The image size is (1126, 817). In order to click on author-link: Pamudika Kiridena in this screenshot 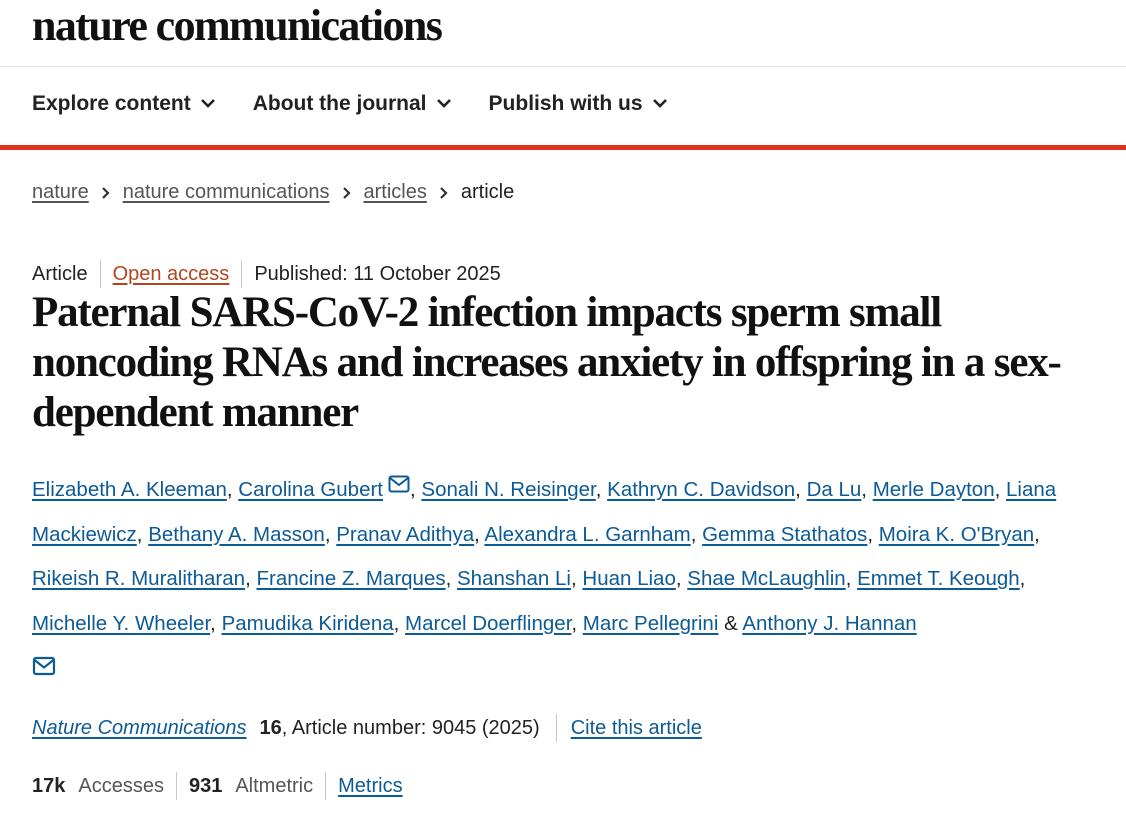, I will do `click(308, 623)`.